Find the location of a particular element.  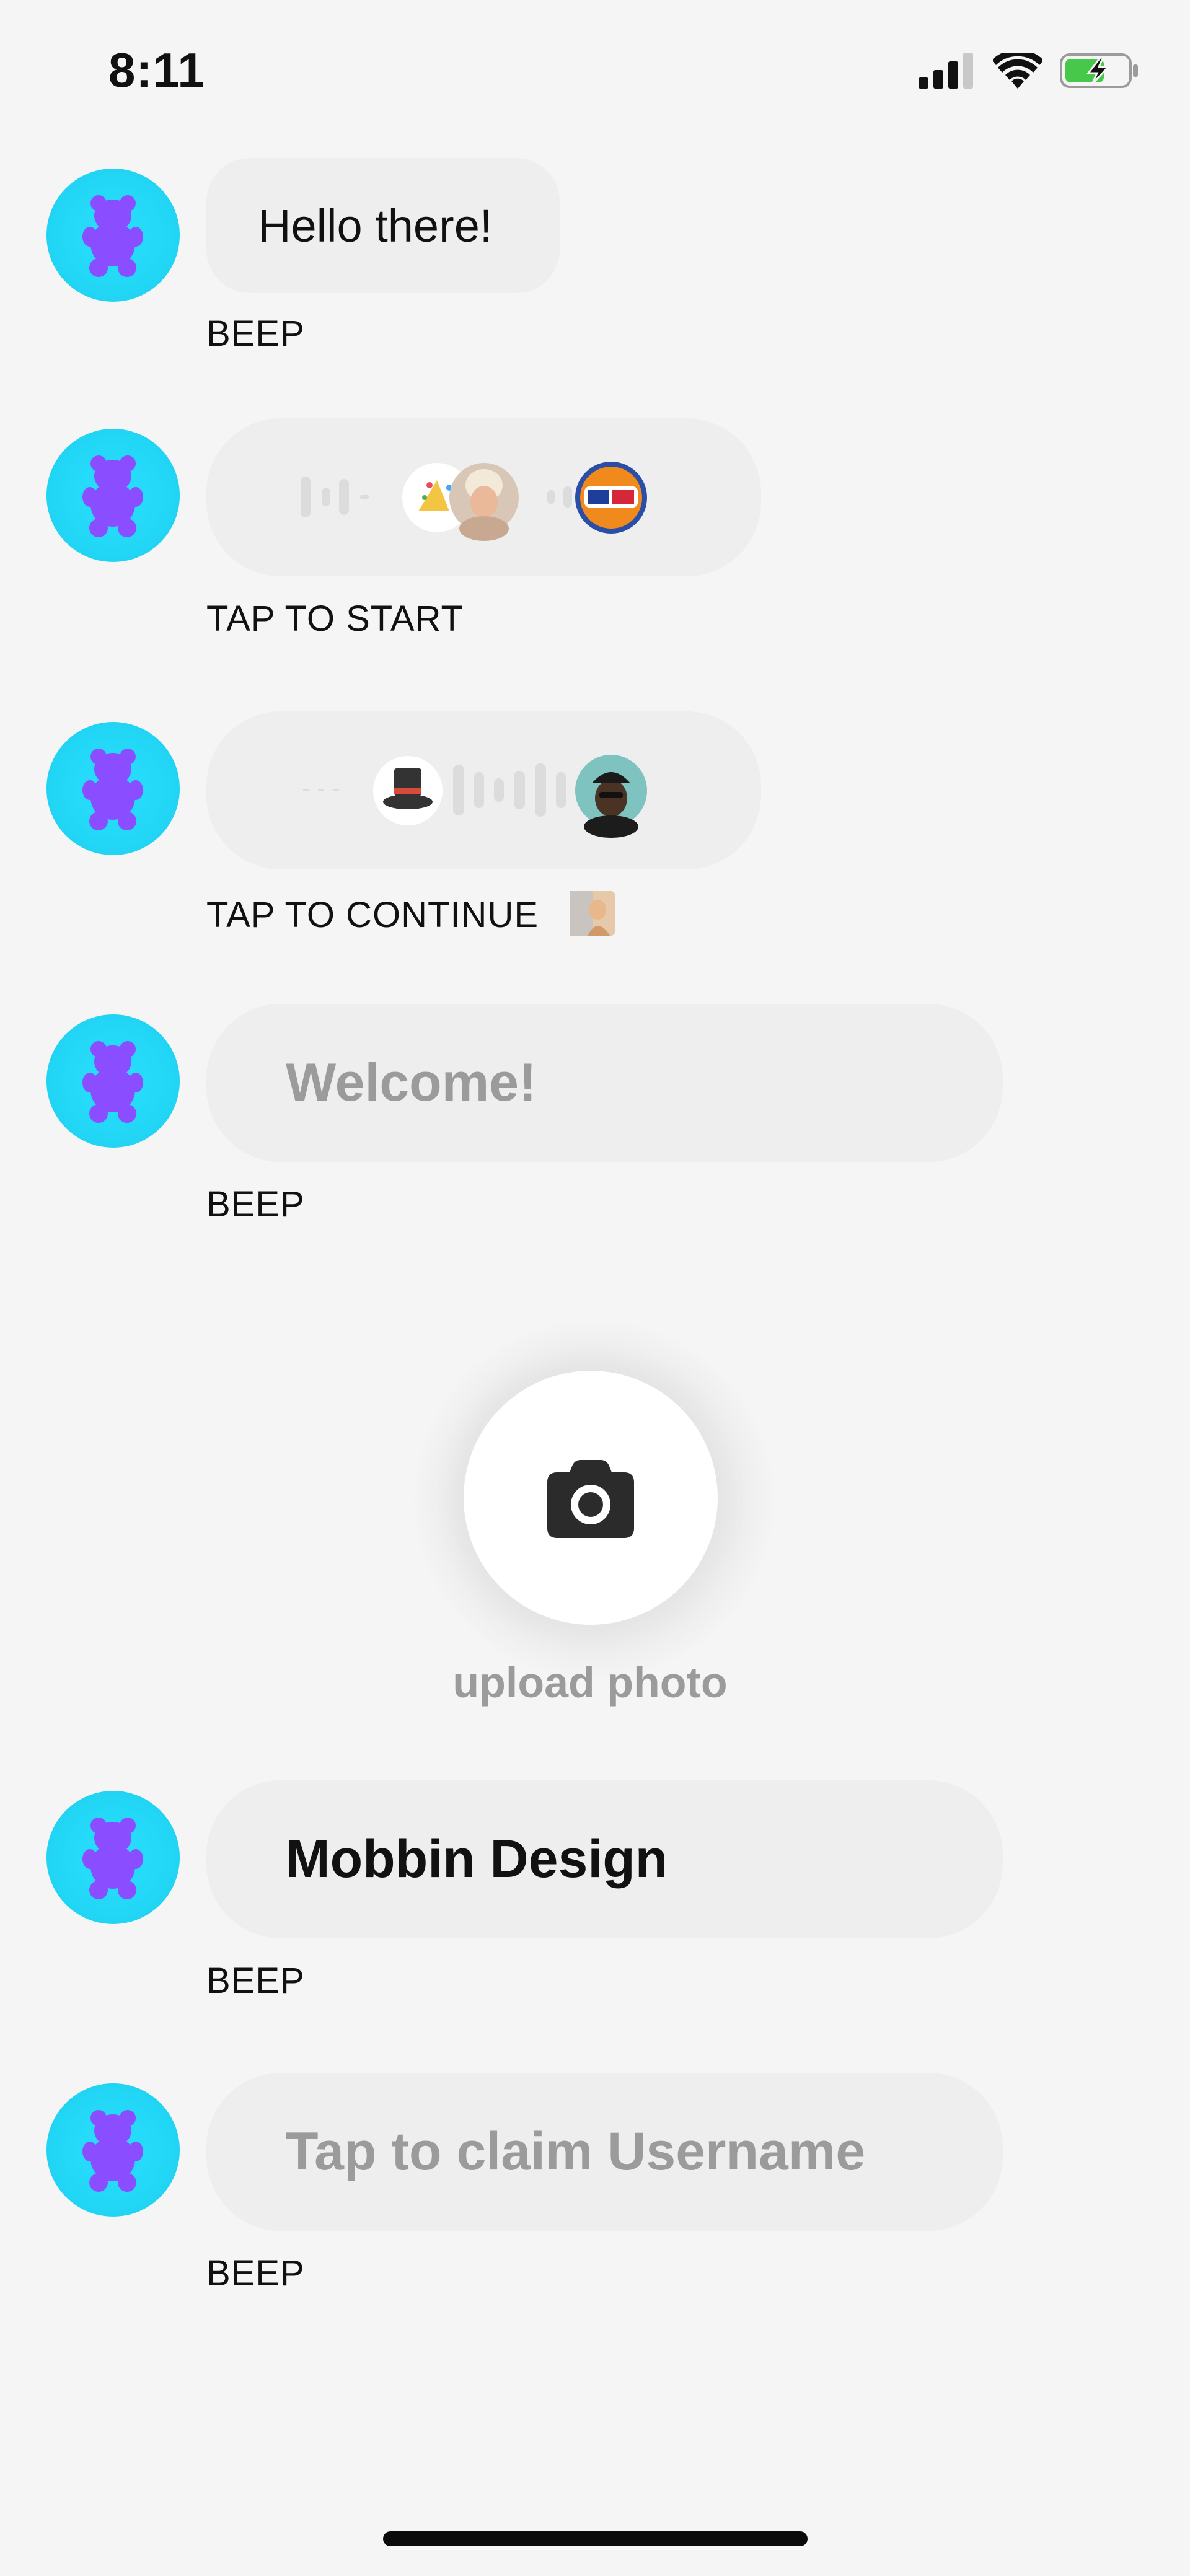

status-icons is located at coordinates (1029, 71).